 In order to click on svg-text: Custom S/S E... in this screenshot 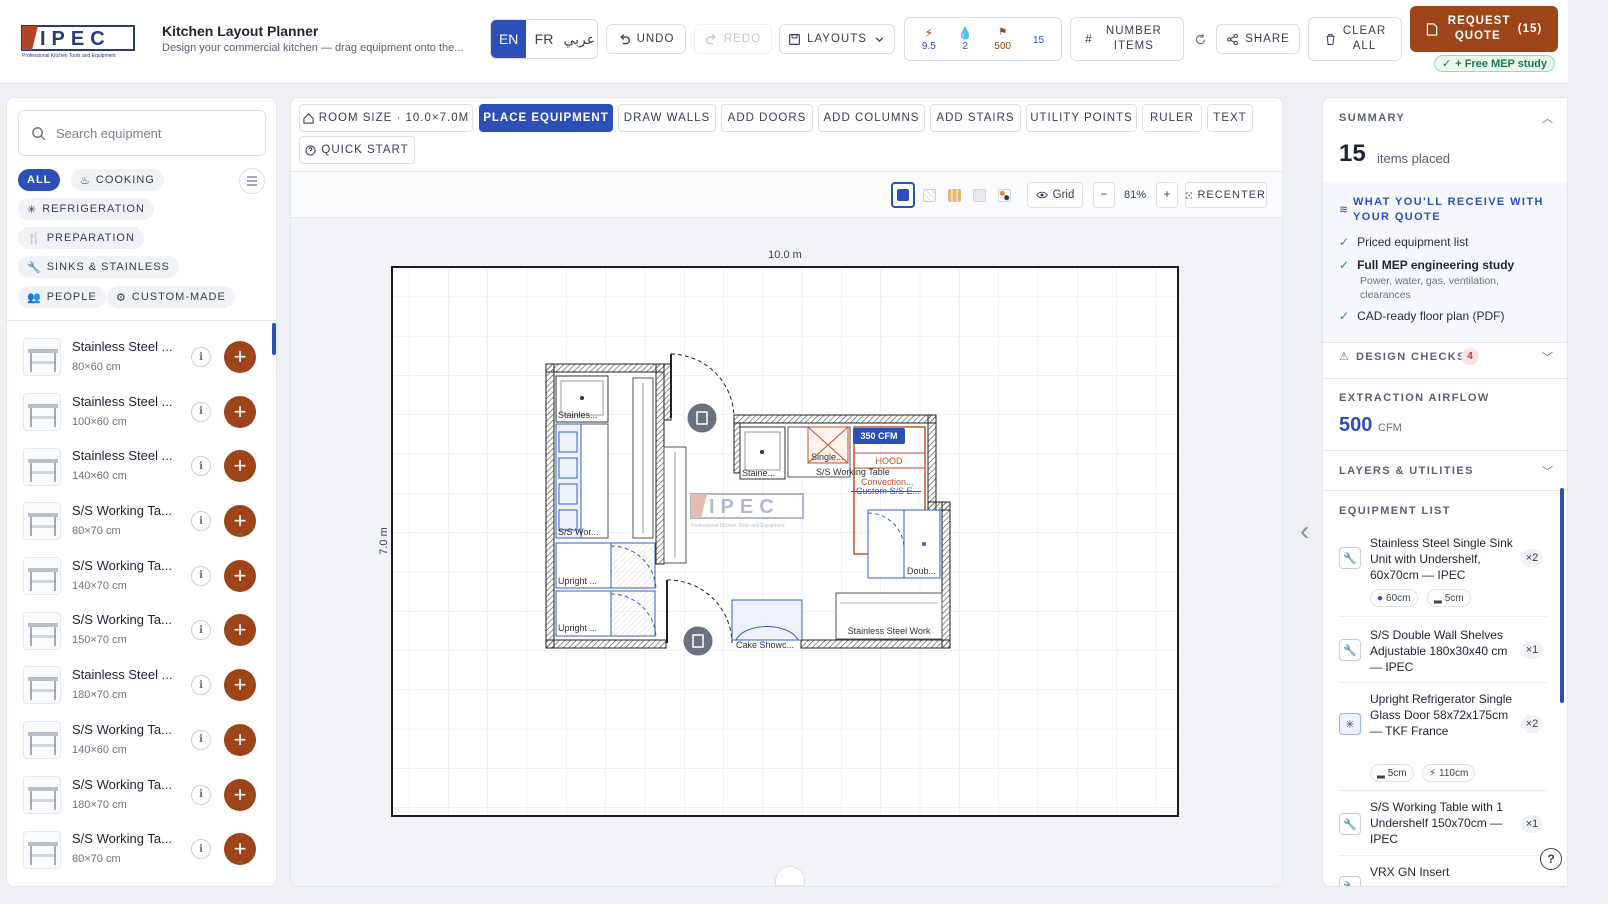, I will do `click(888, 491)`.